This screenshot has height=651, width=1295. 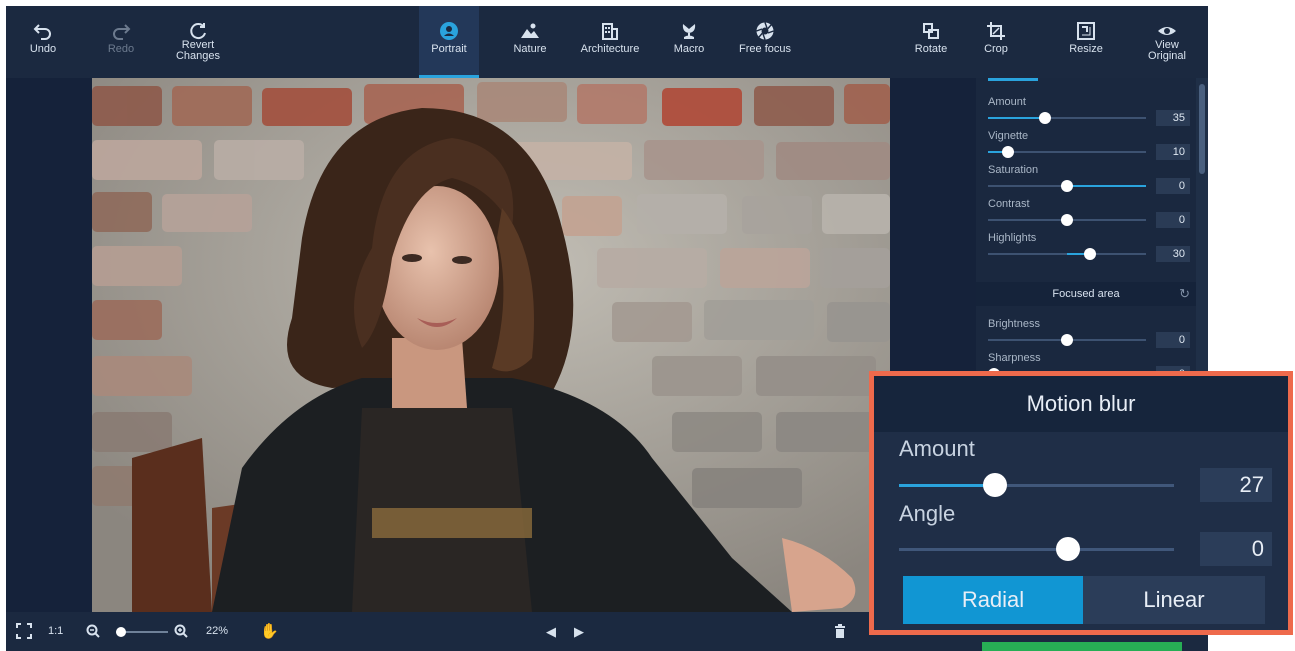 What do you see at coordinates (449, 23) in the screenshot?
I see `portrait-icon` at bounding box center [449, 23].